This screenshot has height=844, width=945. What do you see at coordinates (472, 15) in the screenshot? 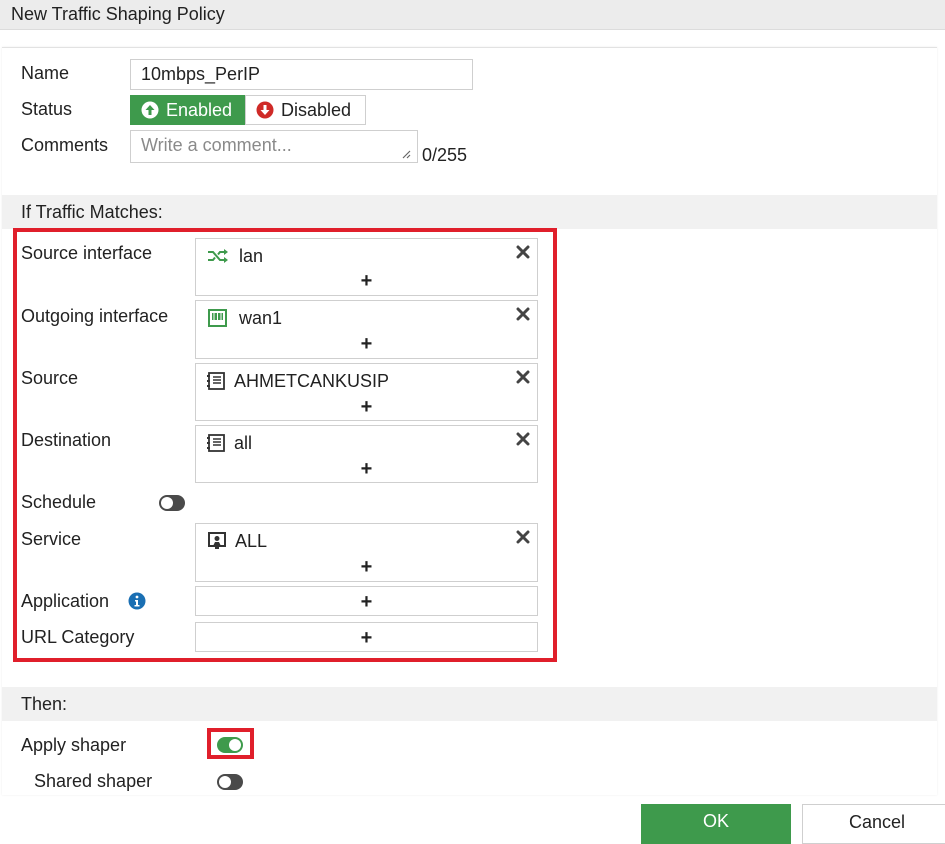
I see `window-title: New Traffic Shaping Policy` at bounding box center [472, 15].